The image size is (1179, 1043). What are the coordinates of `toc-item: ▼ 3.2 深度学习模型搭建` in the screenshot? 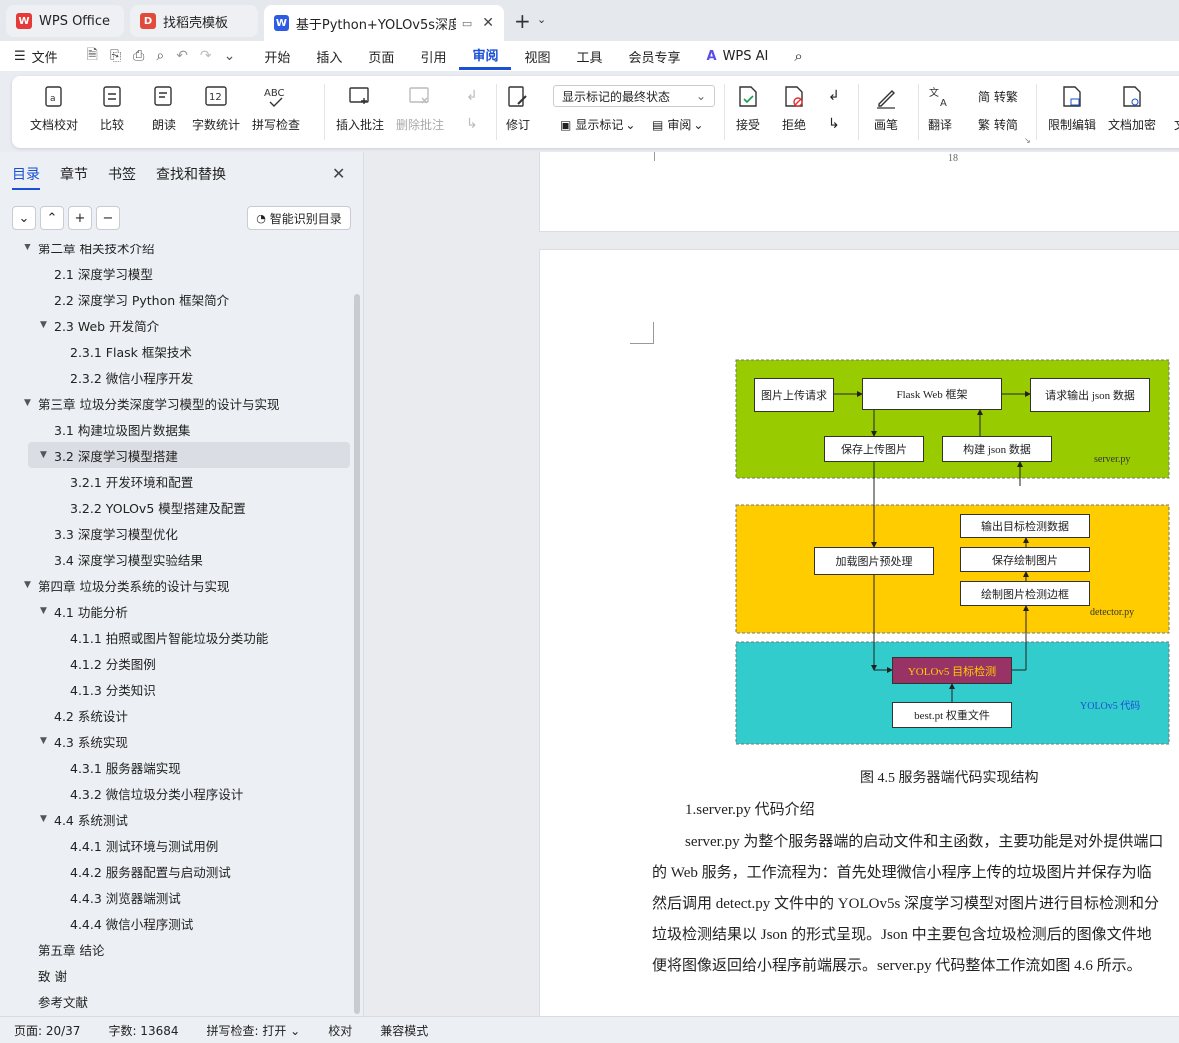 It's located at (189, 455).